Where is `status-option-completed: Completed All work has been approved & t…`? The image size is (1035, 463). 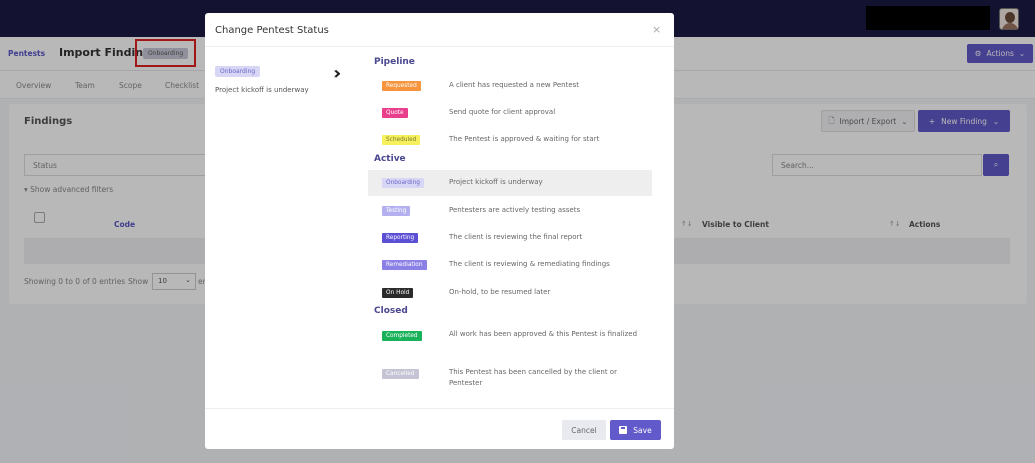
status-option-completed: Completed All work has been approved & t… is located at coordinates (510, 339).